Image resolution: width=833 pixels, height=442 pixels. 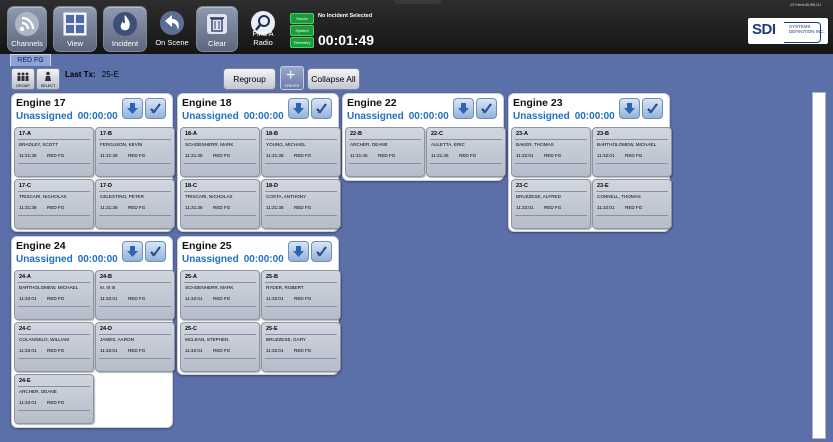 I want to click on unit-card: 25-A SCHOENHERR, MARK 11:32:01 RED FG, so click(x=220, y=295).